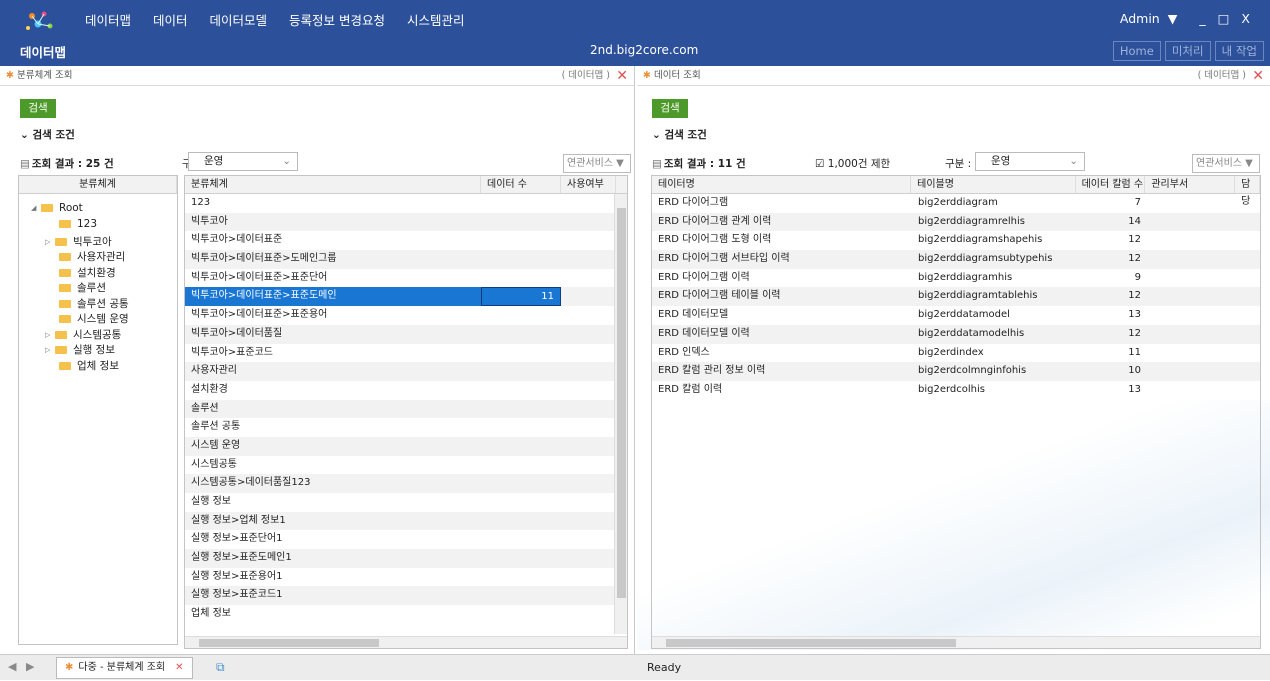 This screenshot has height=681, width=1270. I want to click on table-row: 솔루션, so click(406, 409).